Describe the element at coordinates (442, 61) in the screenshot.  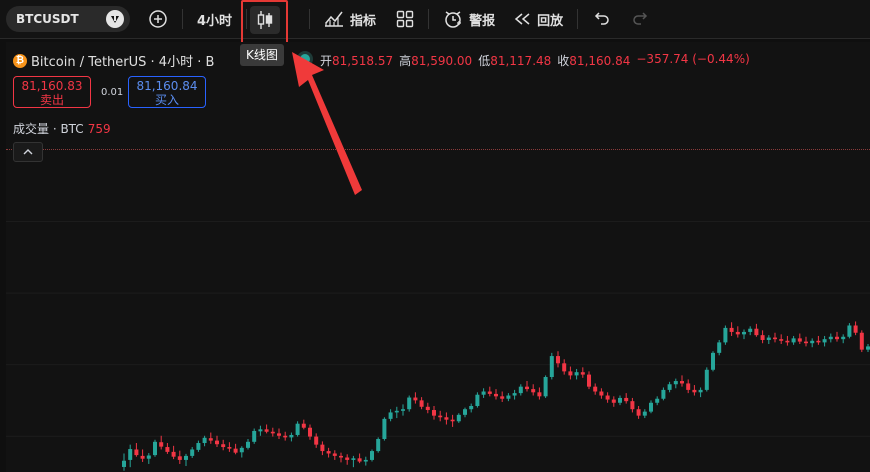
I see `high-value: 81,590.00` at that location.